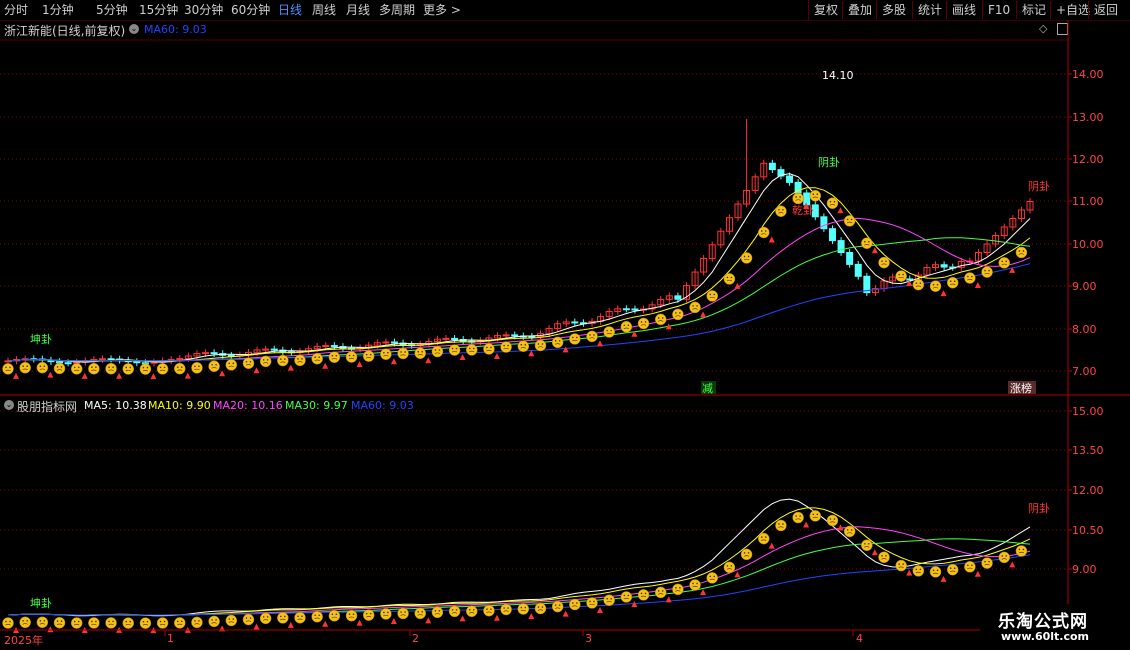 This screenshot has width=1130, height=650. I want to click on yin-signal-label-peak: 阴卦, so click(829, 162).